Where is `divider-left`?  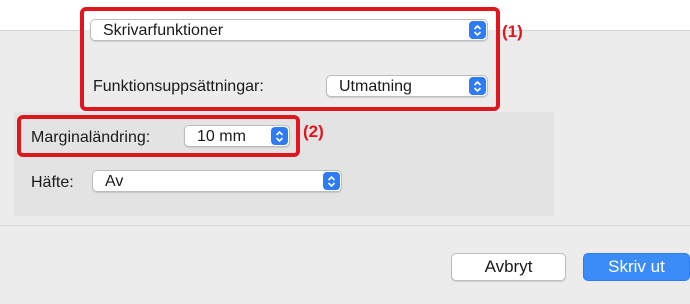
divider-left is located at coordinates (41, 30).